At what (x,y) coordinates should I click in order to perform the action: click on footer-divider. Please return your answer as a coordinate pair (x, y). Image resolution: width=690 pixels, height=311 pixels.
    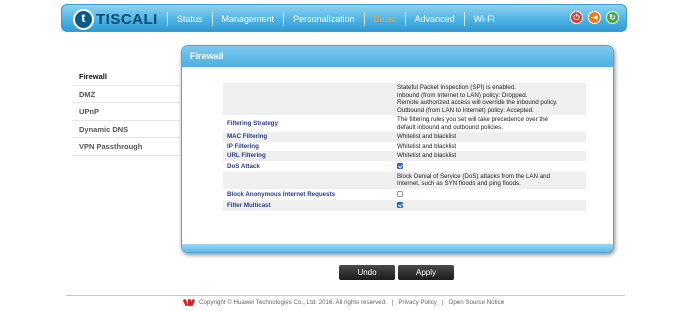
    Looking at the image, I should click on (345, 295).